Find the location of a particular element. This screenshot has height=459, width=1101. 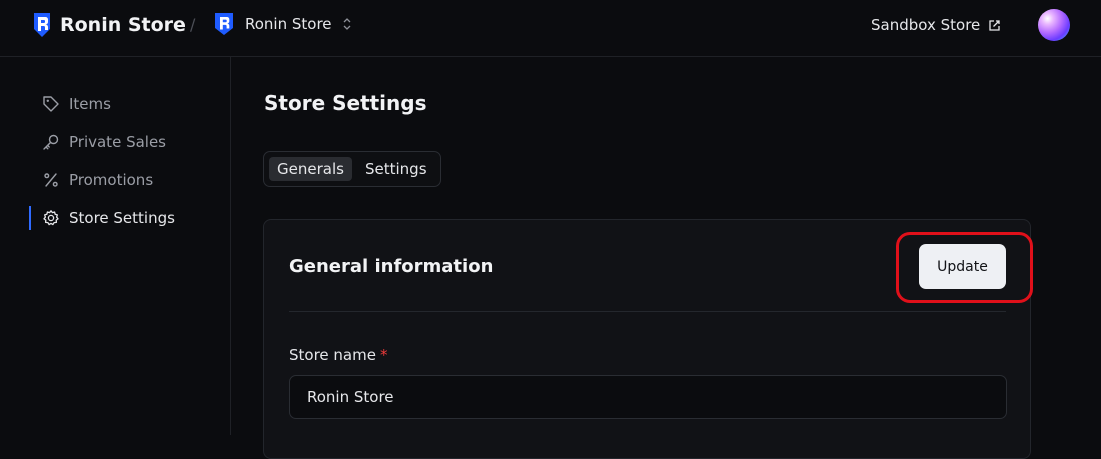

card-divider is located at coordinates (647, 311).